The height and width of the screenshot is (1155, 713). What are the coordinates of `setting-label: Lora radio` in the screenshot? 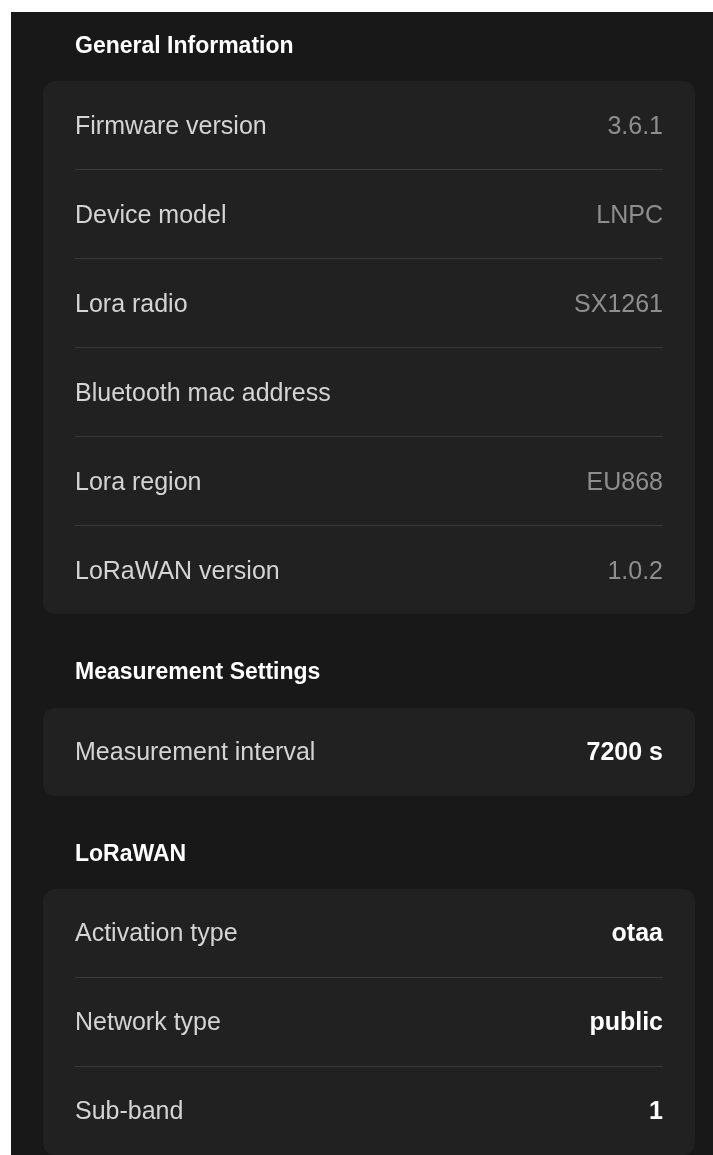 It's located at (131, 303).